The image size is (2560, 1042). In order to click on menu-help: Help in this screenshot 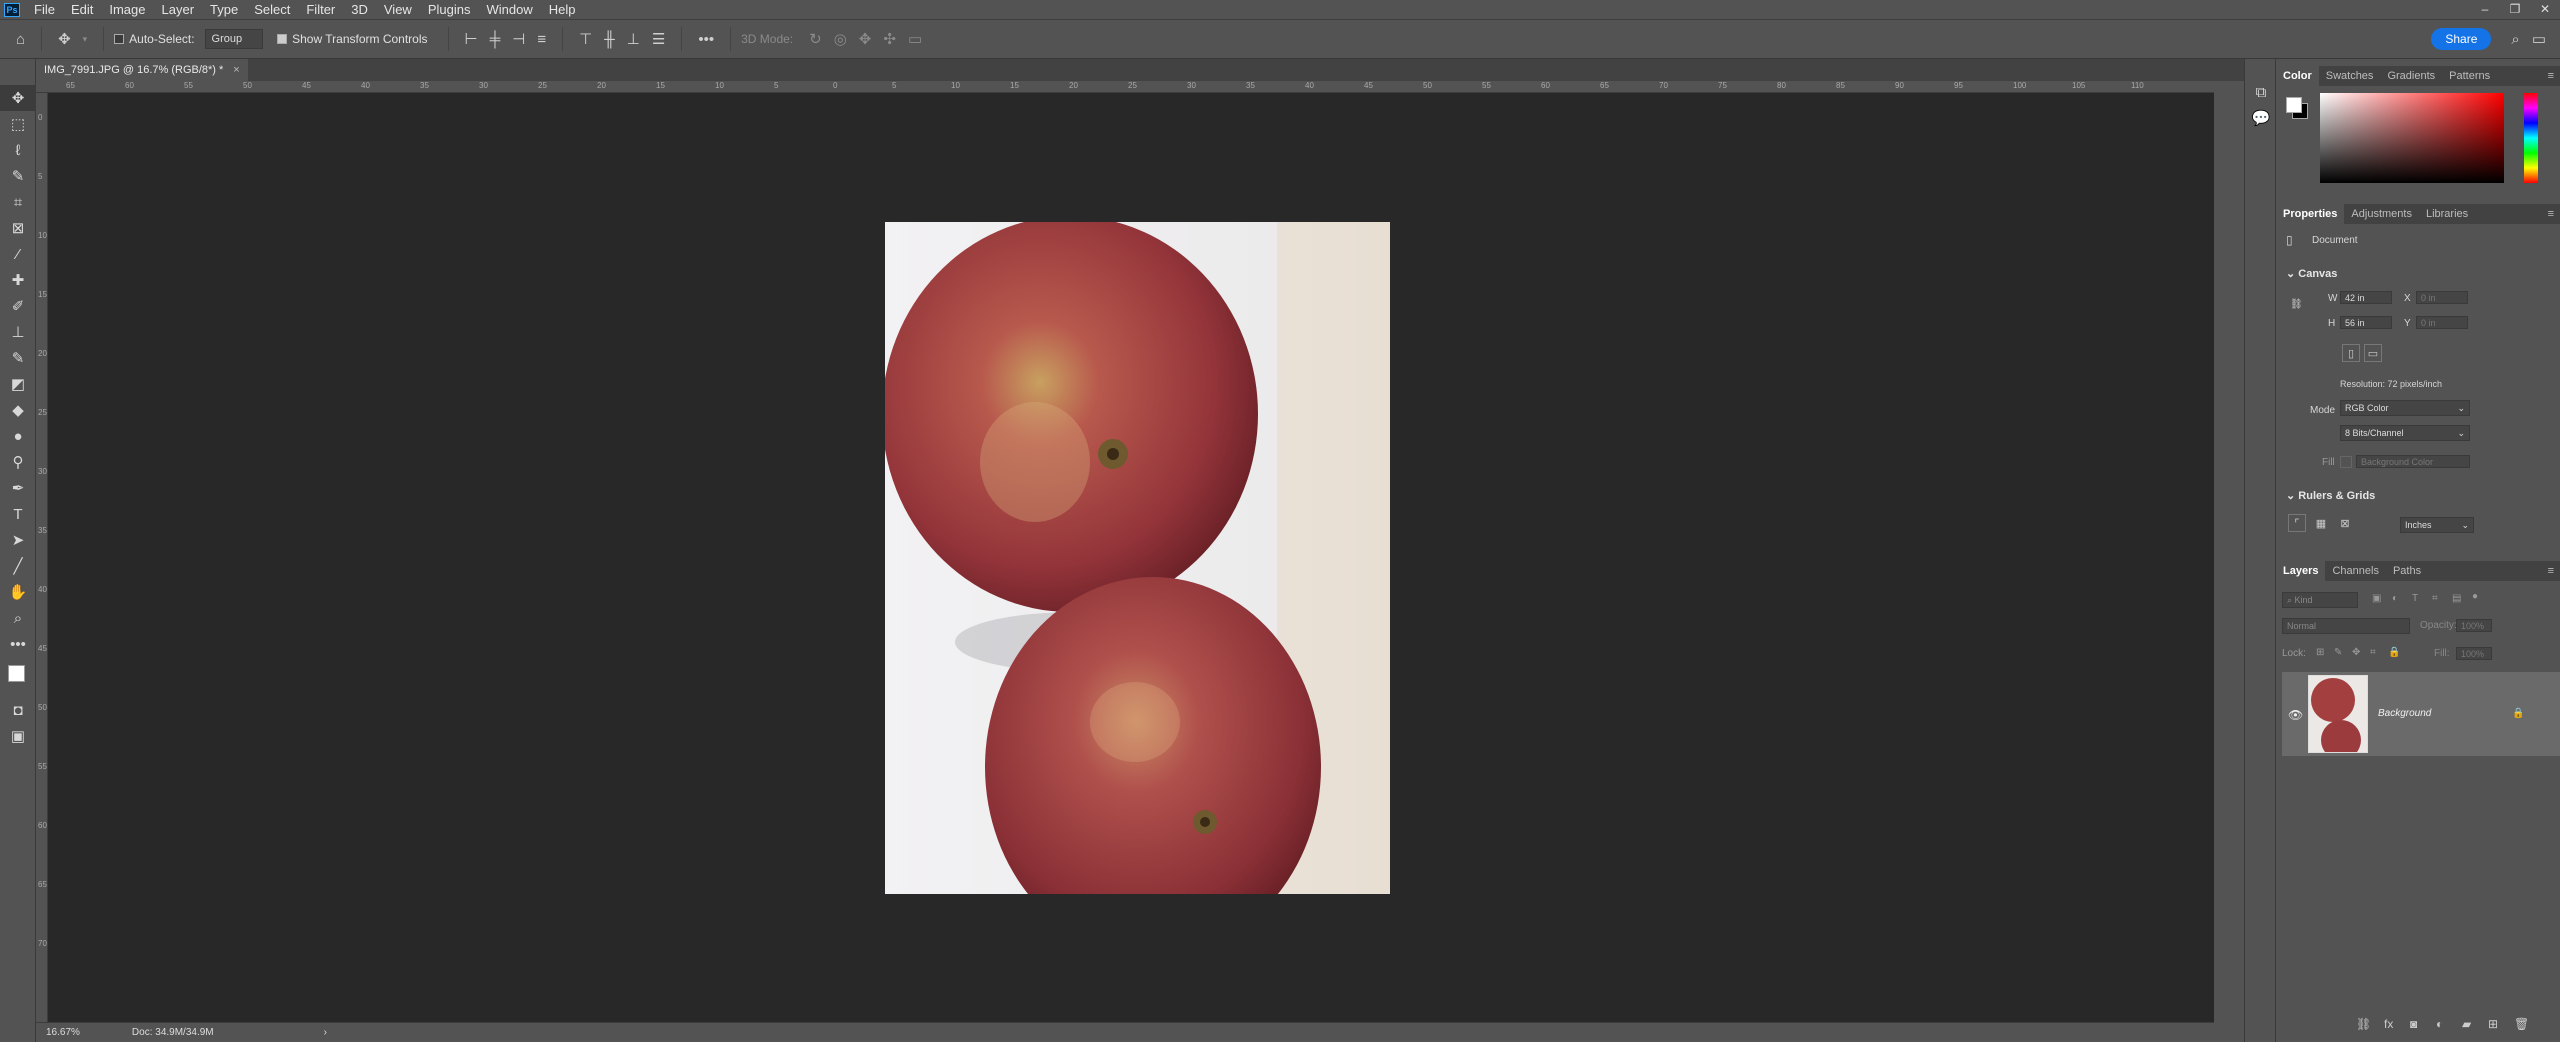, I will do `click(562, 9)`.